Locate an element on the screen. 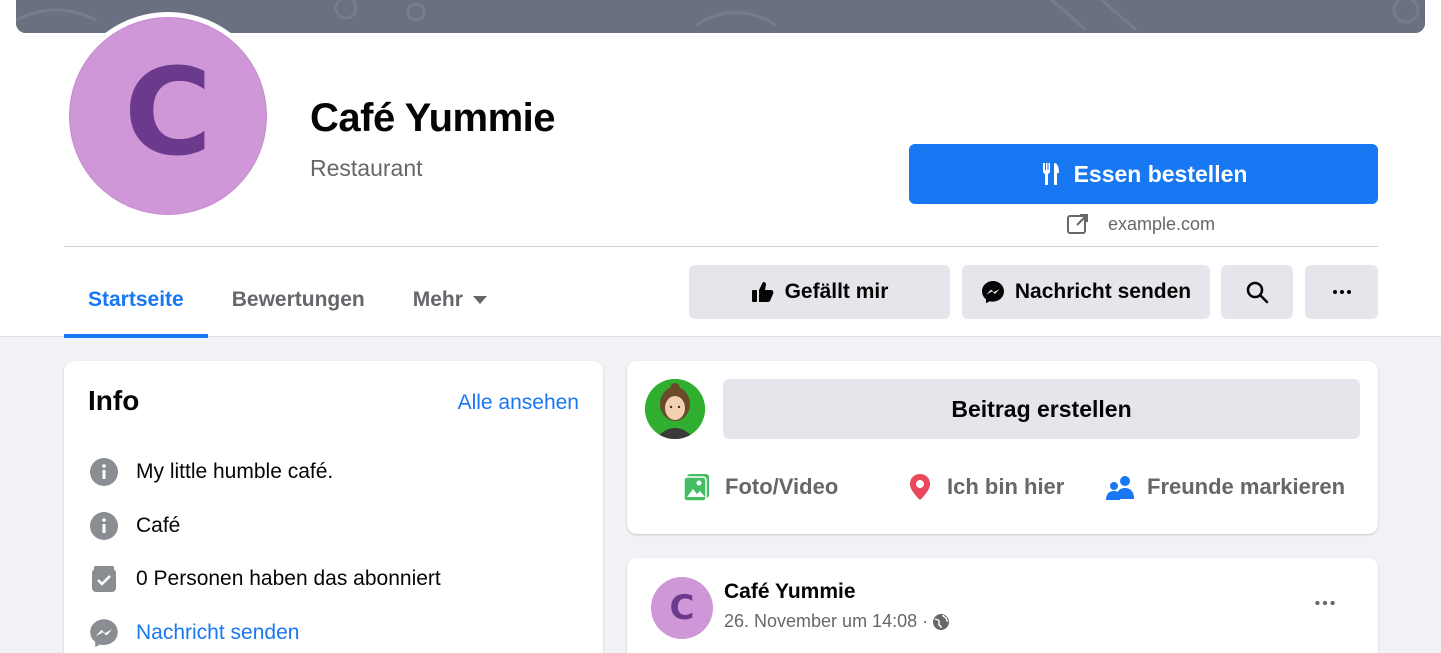  order-food-button: Essen bestellen is located at coordinates (1143, 174).